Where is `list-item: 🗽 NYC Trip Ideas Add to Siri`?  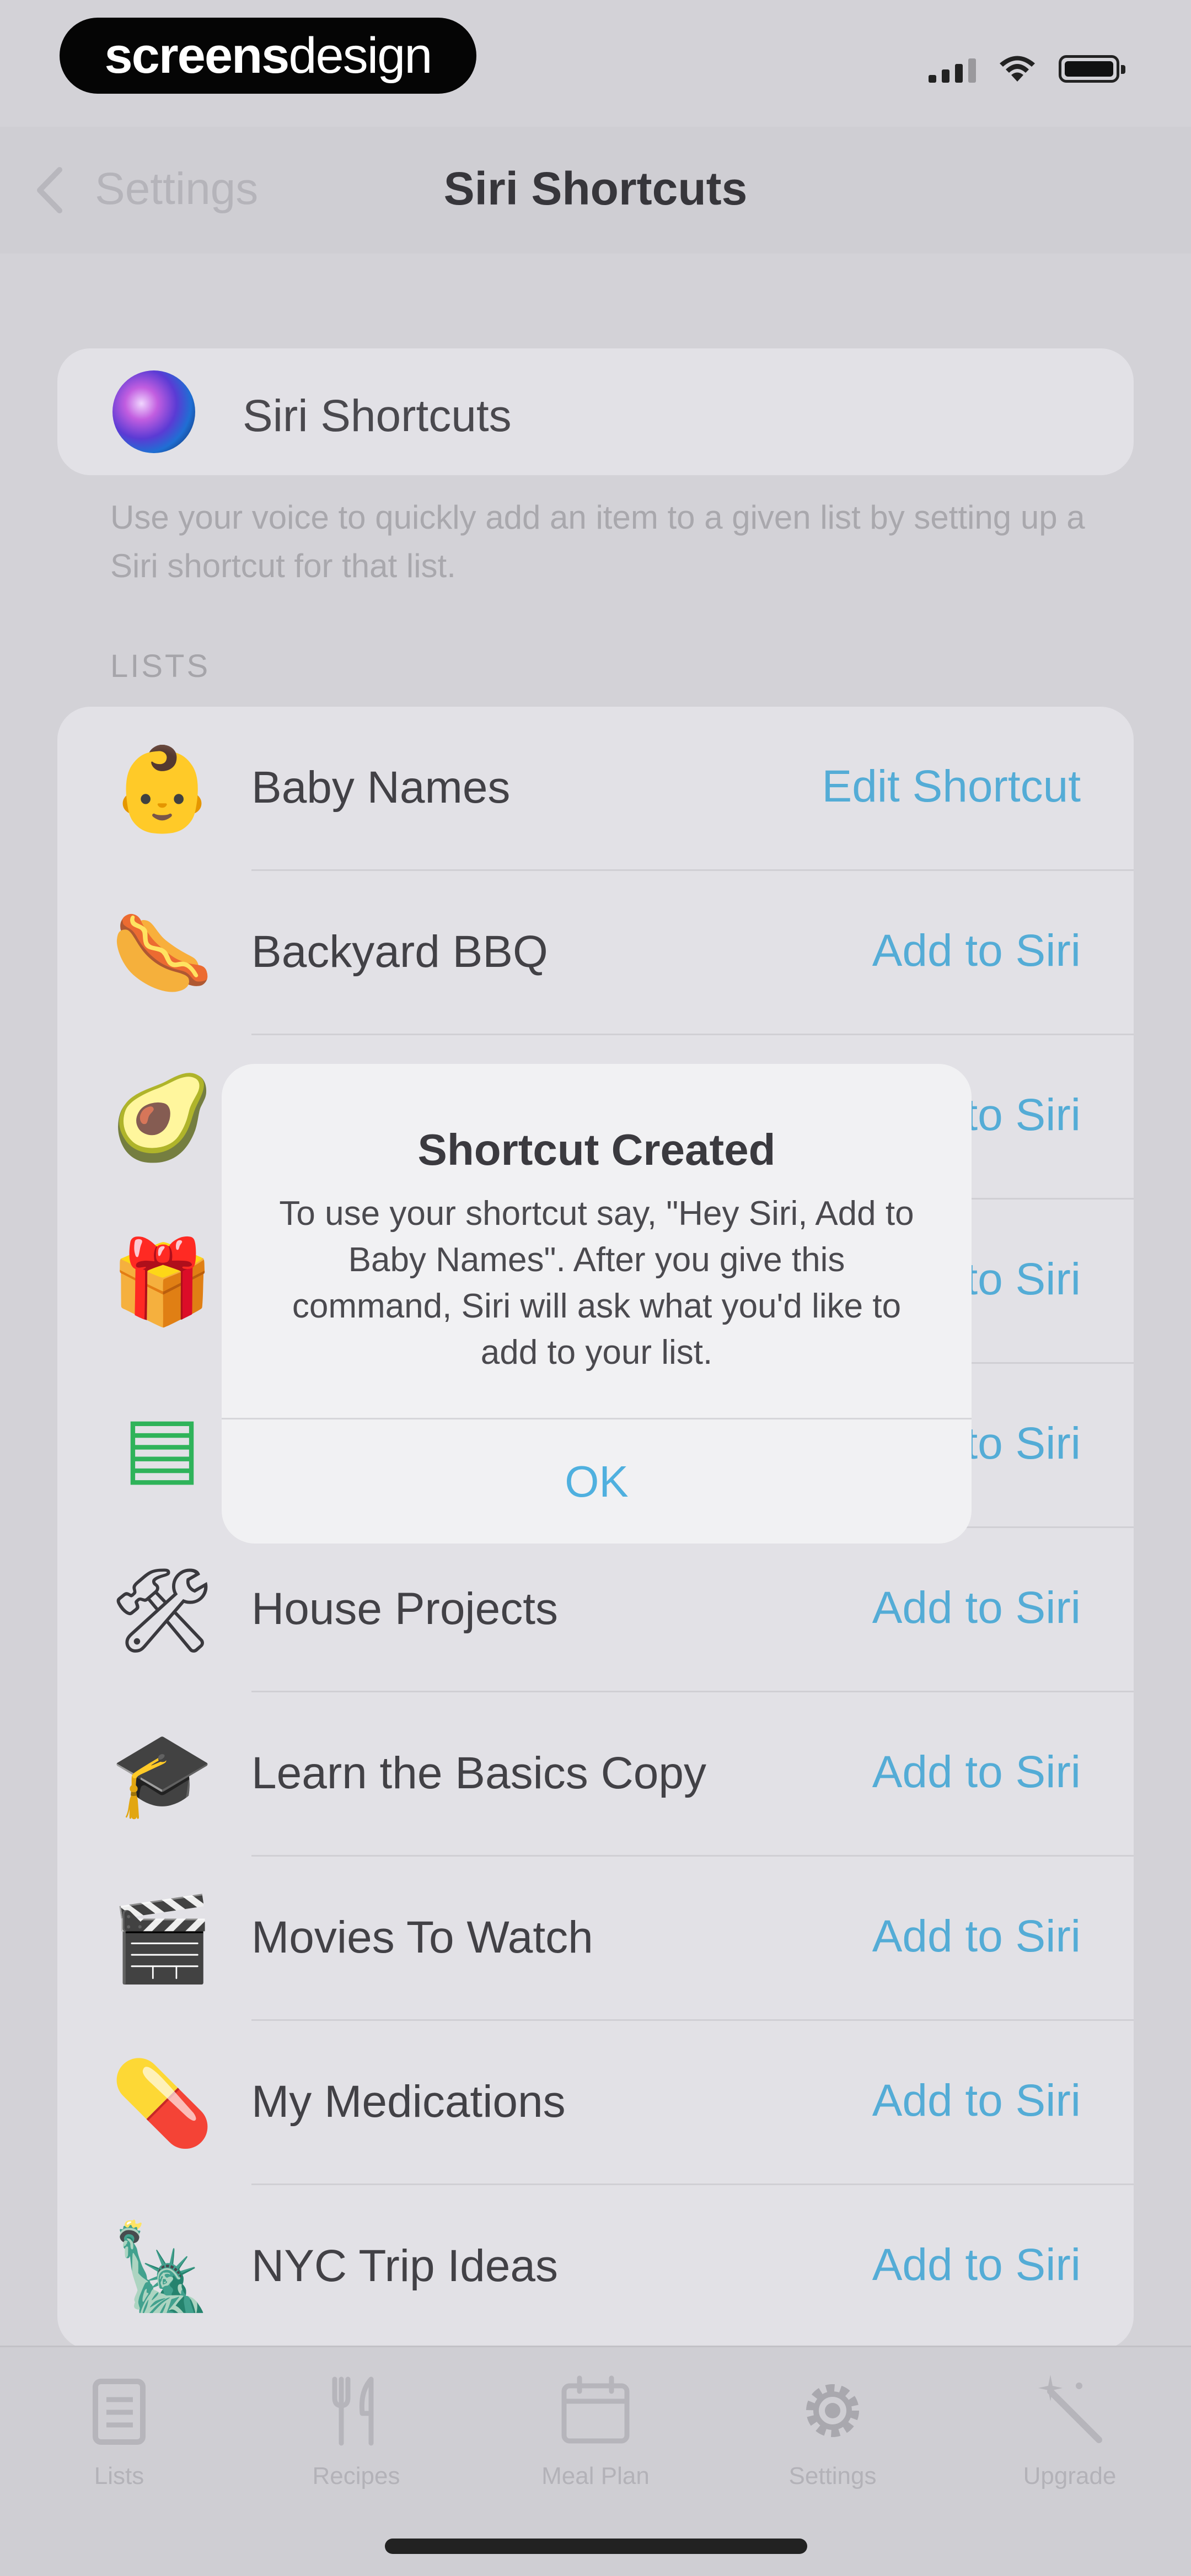
list-item: 🗽 NYC Trip Ideas Add to Siri is located at coordinates (595, 2267).